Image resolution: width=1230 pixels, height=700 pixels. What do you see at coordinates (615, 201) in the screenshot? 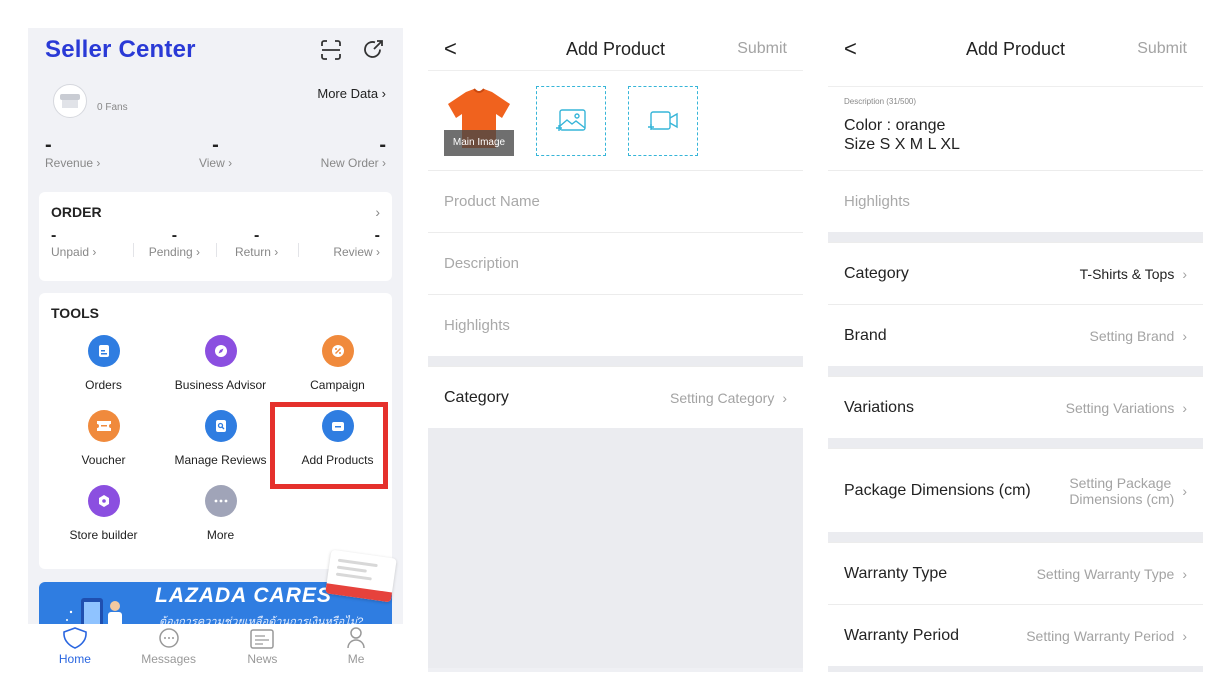
I see `product-name-field: Product Name` at bounding box center [615, 201].